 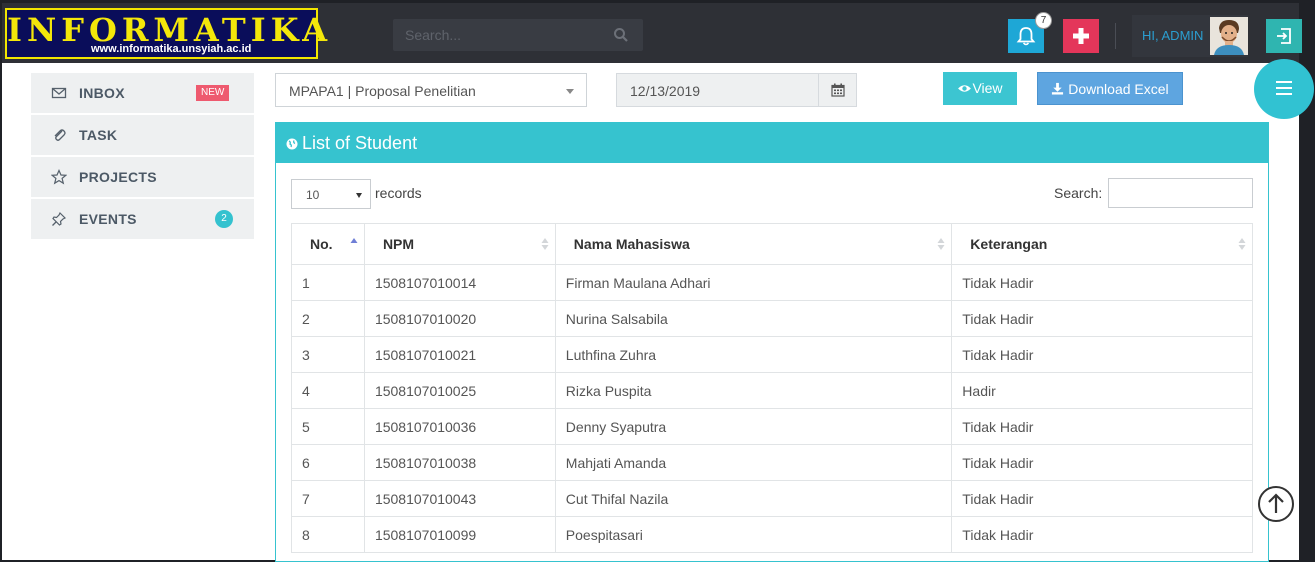 I want to click on cell-no: 8, so click(x=328, y=534).